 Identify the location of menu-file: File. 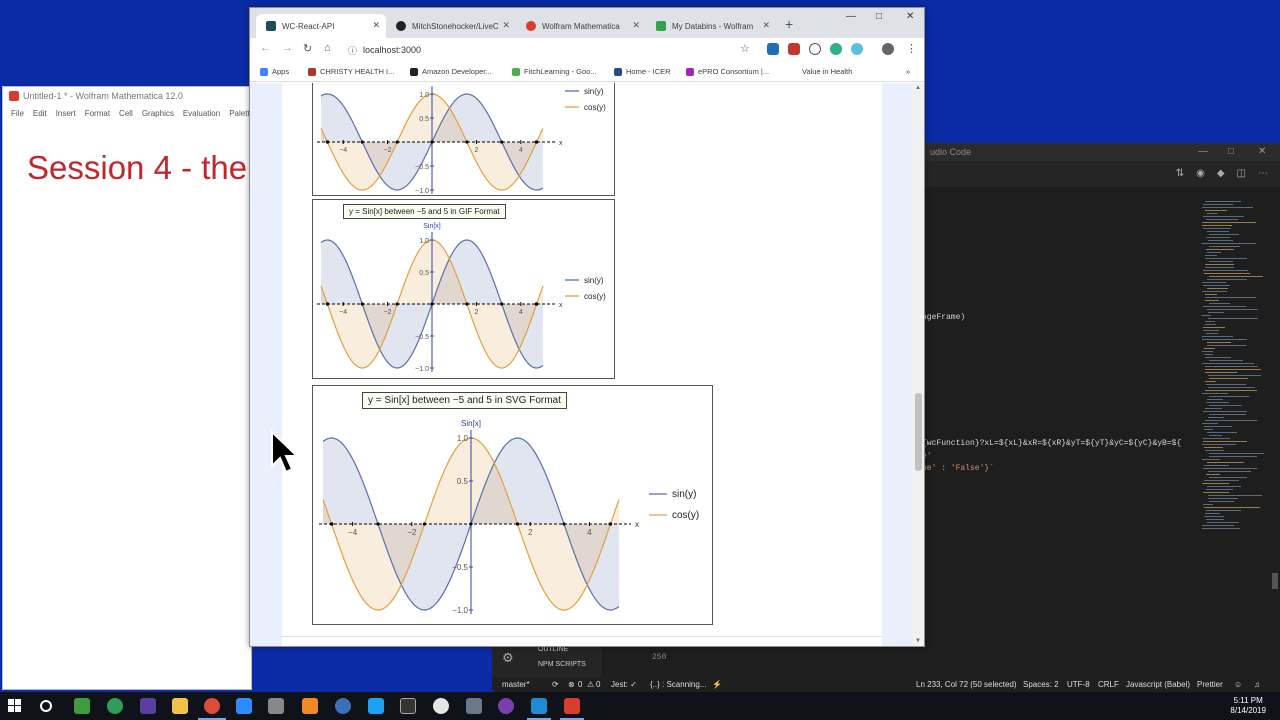
(17, 113).